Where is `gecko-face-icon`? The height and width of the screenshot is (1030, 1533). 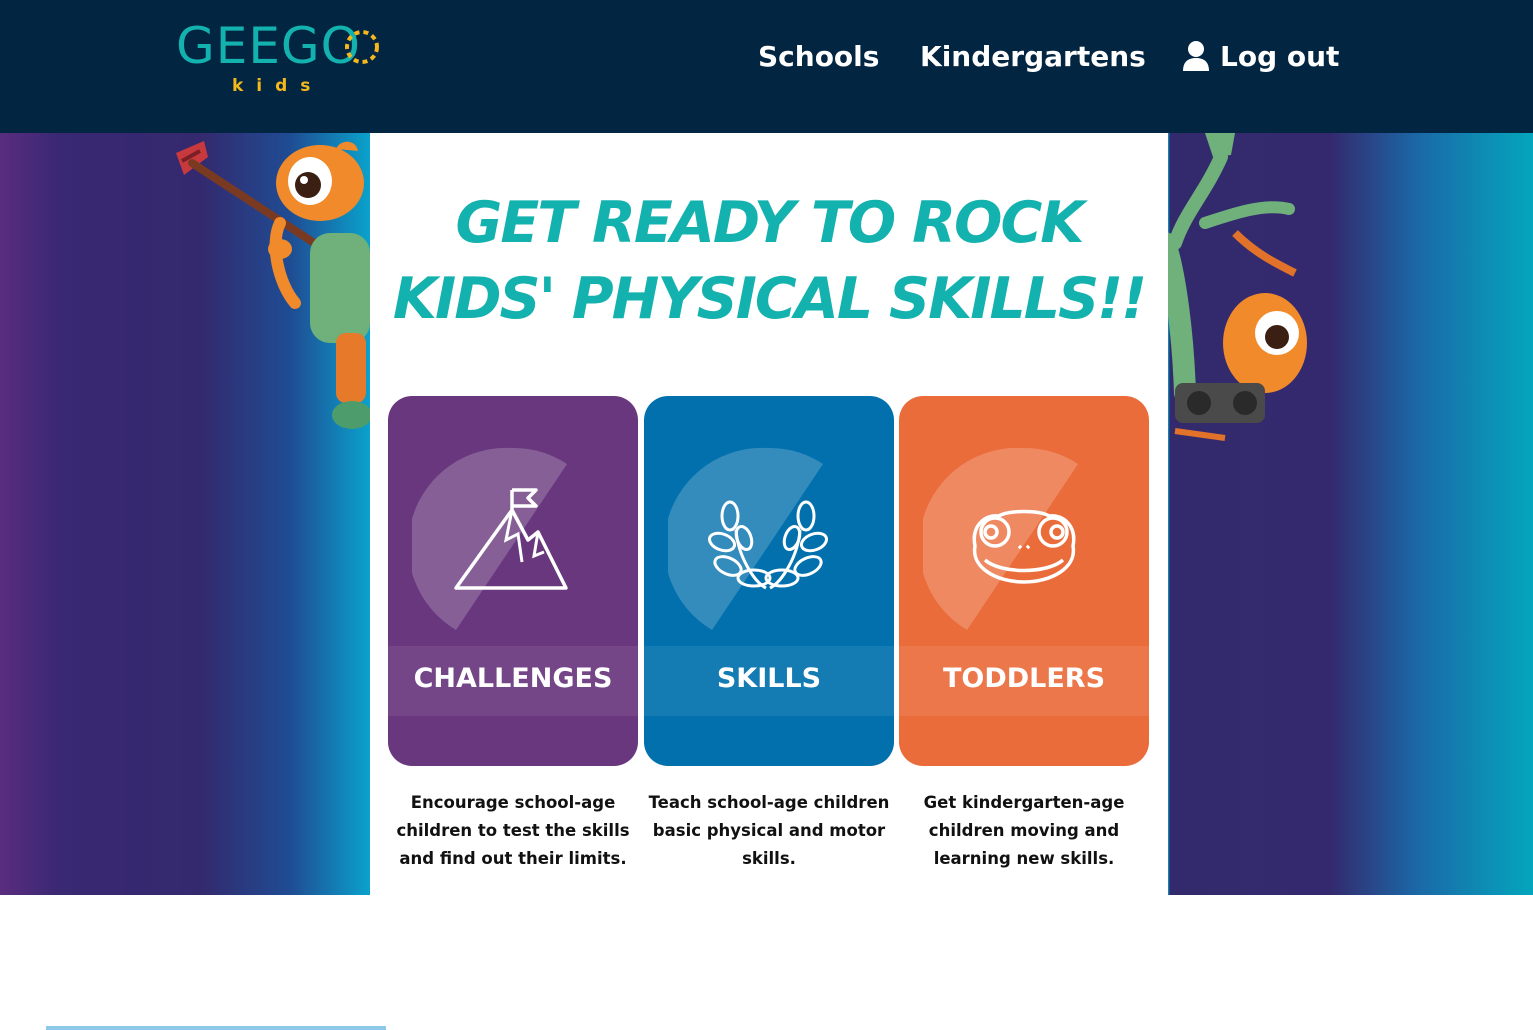
gecko-face-icon is located at coordinates (1024, 546).